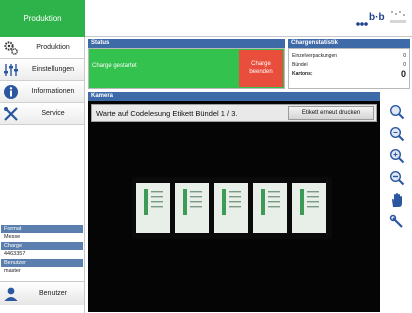 The height and width of the screenshot is (313, 412). Describe the element at coordinates (53, 113) in the screenshot. I see `sidebar-item-label: Service` at that location.